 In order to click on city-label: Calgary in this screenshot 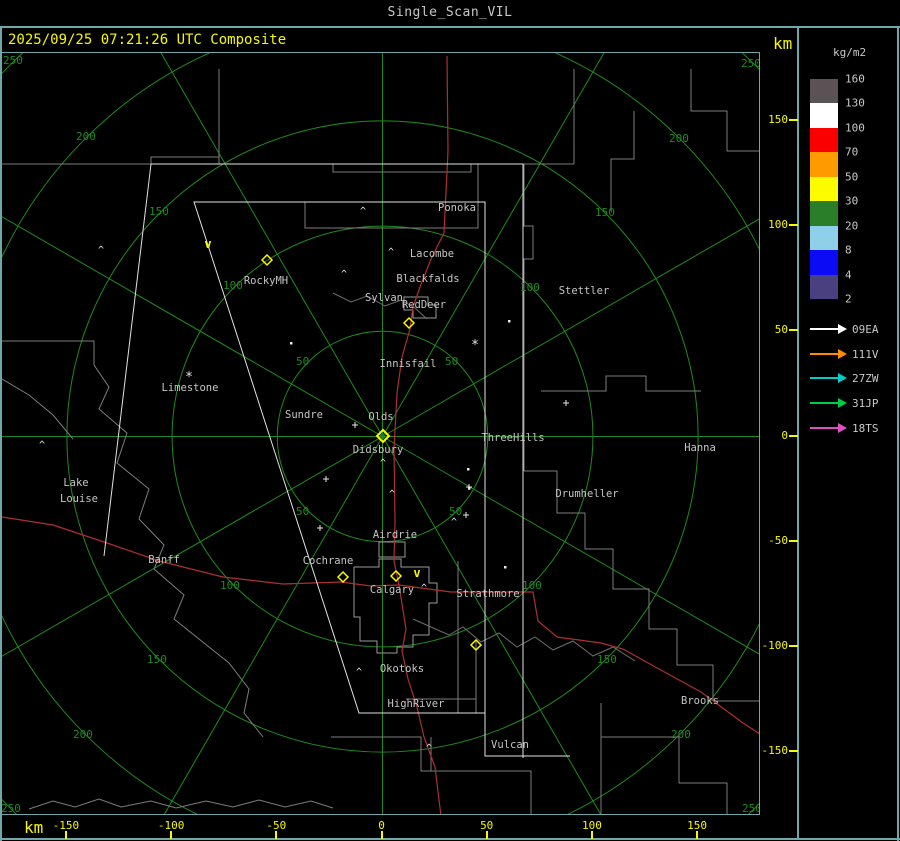, I will do `click(392, 590)`.